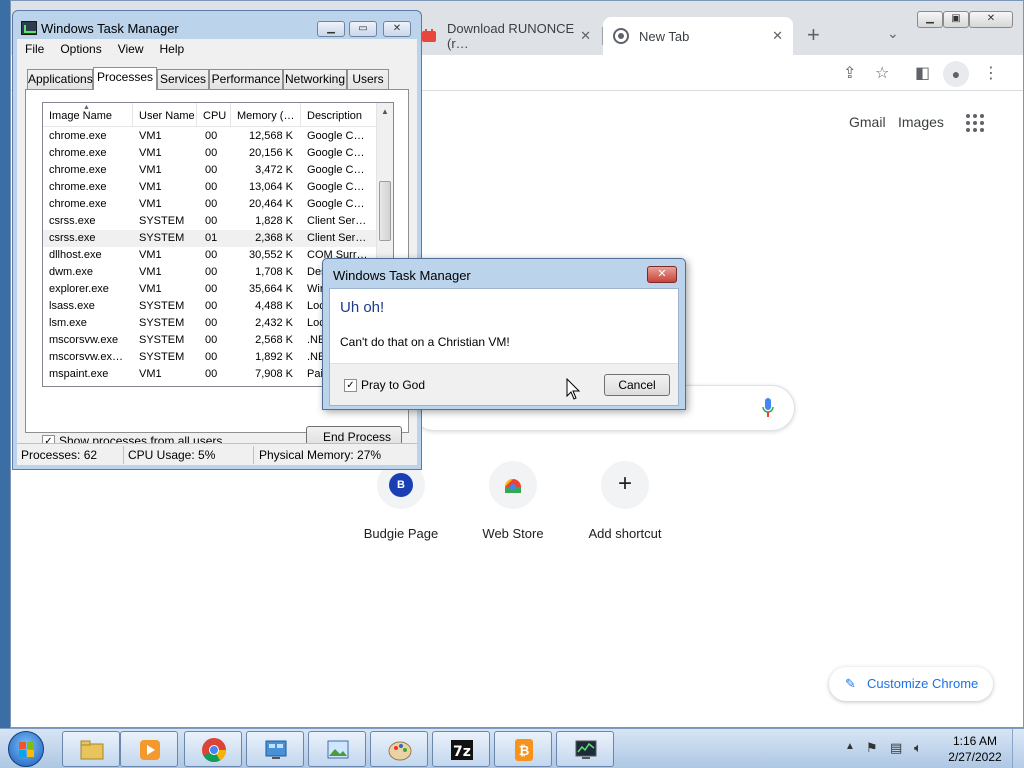 Image resolution: width=1024 pixels, height=768 pixels. Describe the element at coordinates (425, 342) in the screenshot. I see `dialog-message: Can't do that on a Christian VM!` at that location.